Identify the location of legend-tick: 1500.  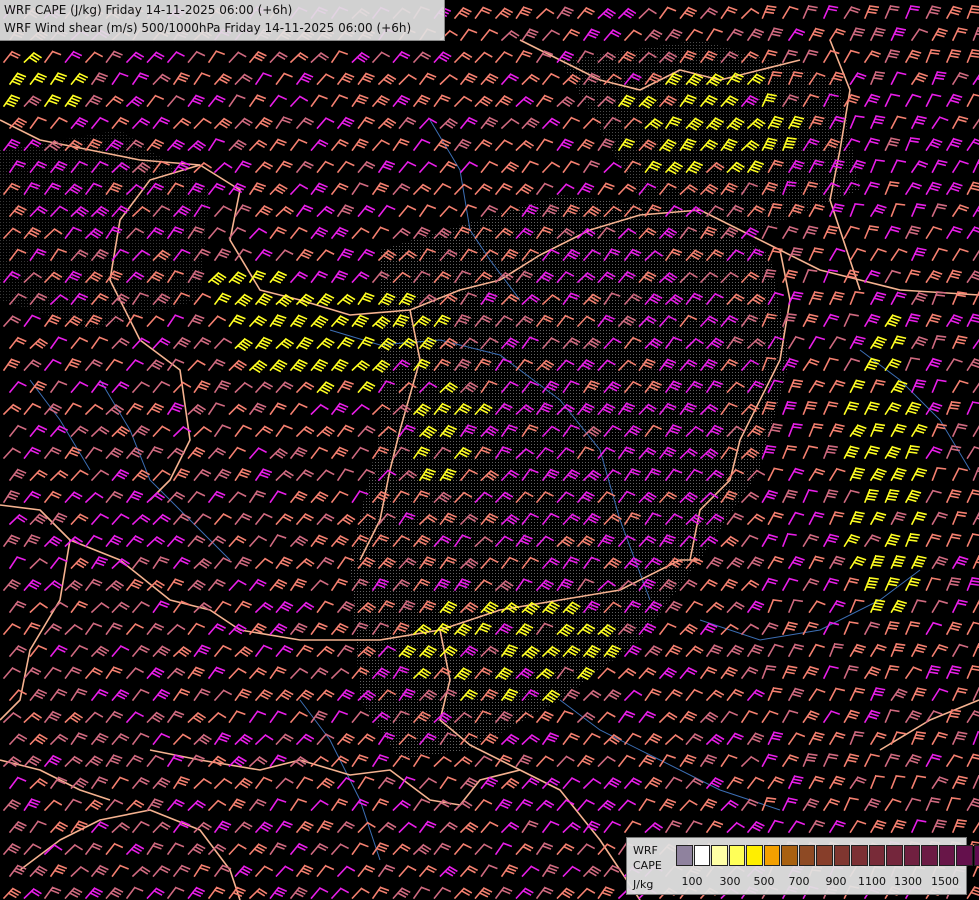
(945, 881).